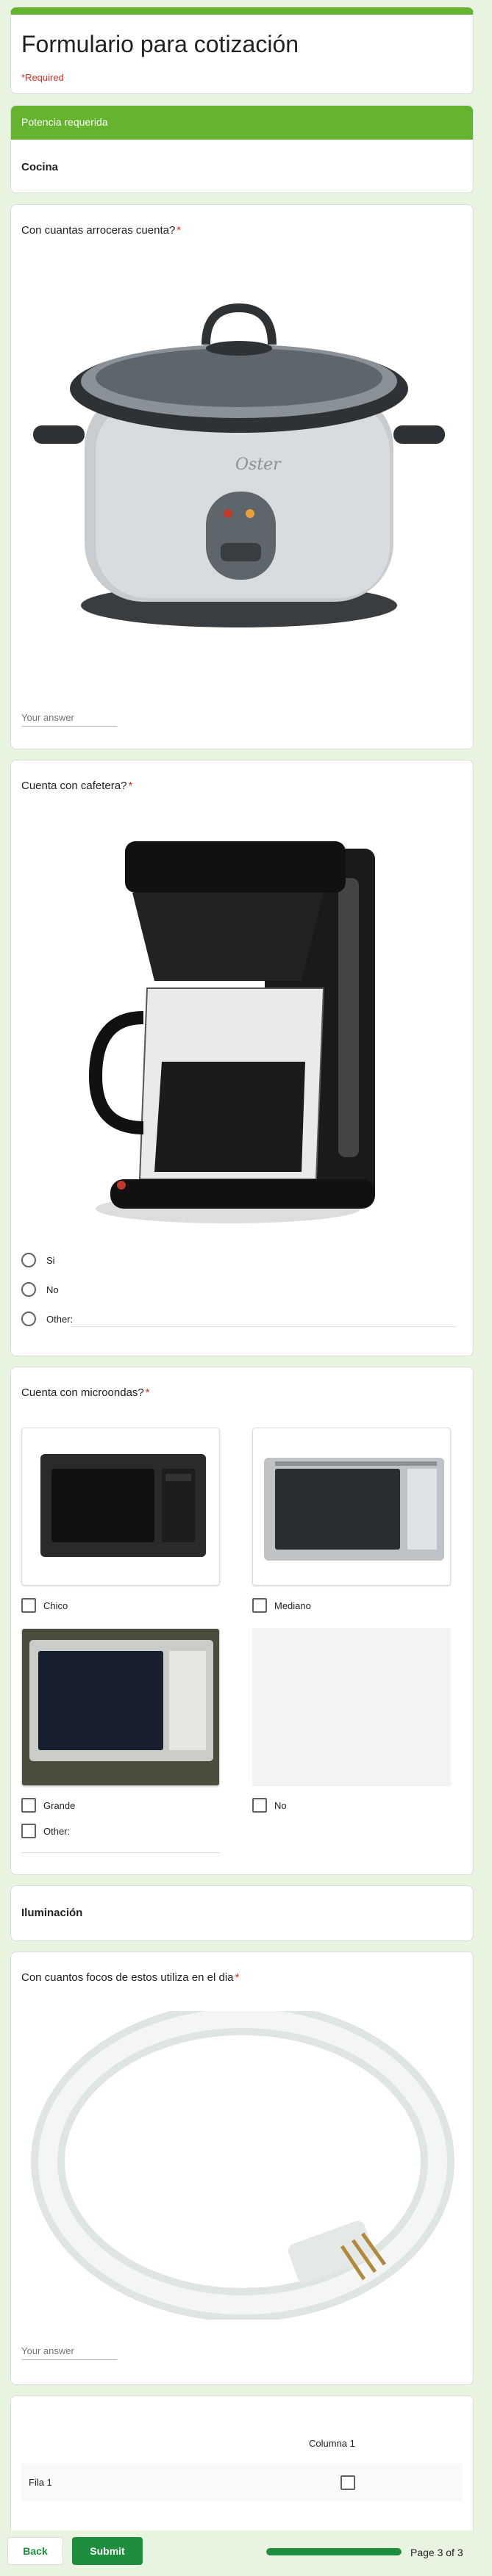 The image size is (492, 2576). Describe the element at coordinates (258, 465) in the screenshot. I see `oster-logo: Oster` at that location.